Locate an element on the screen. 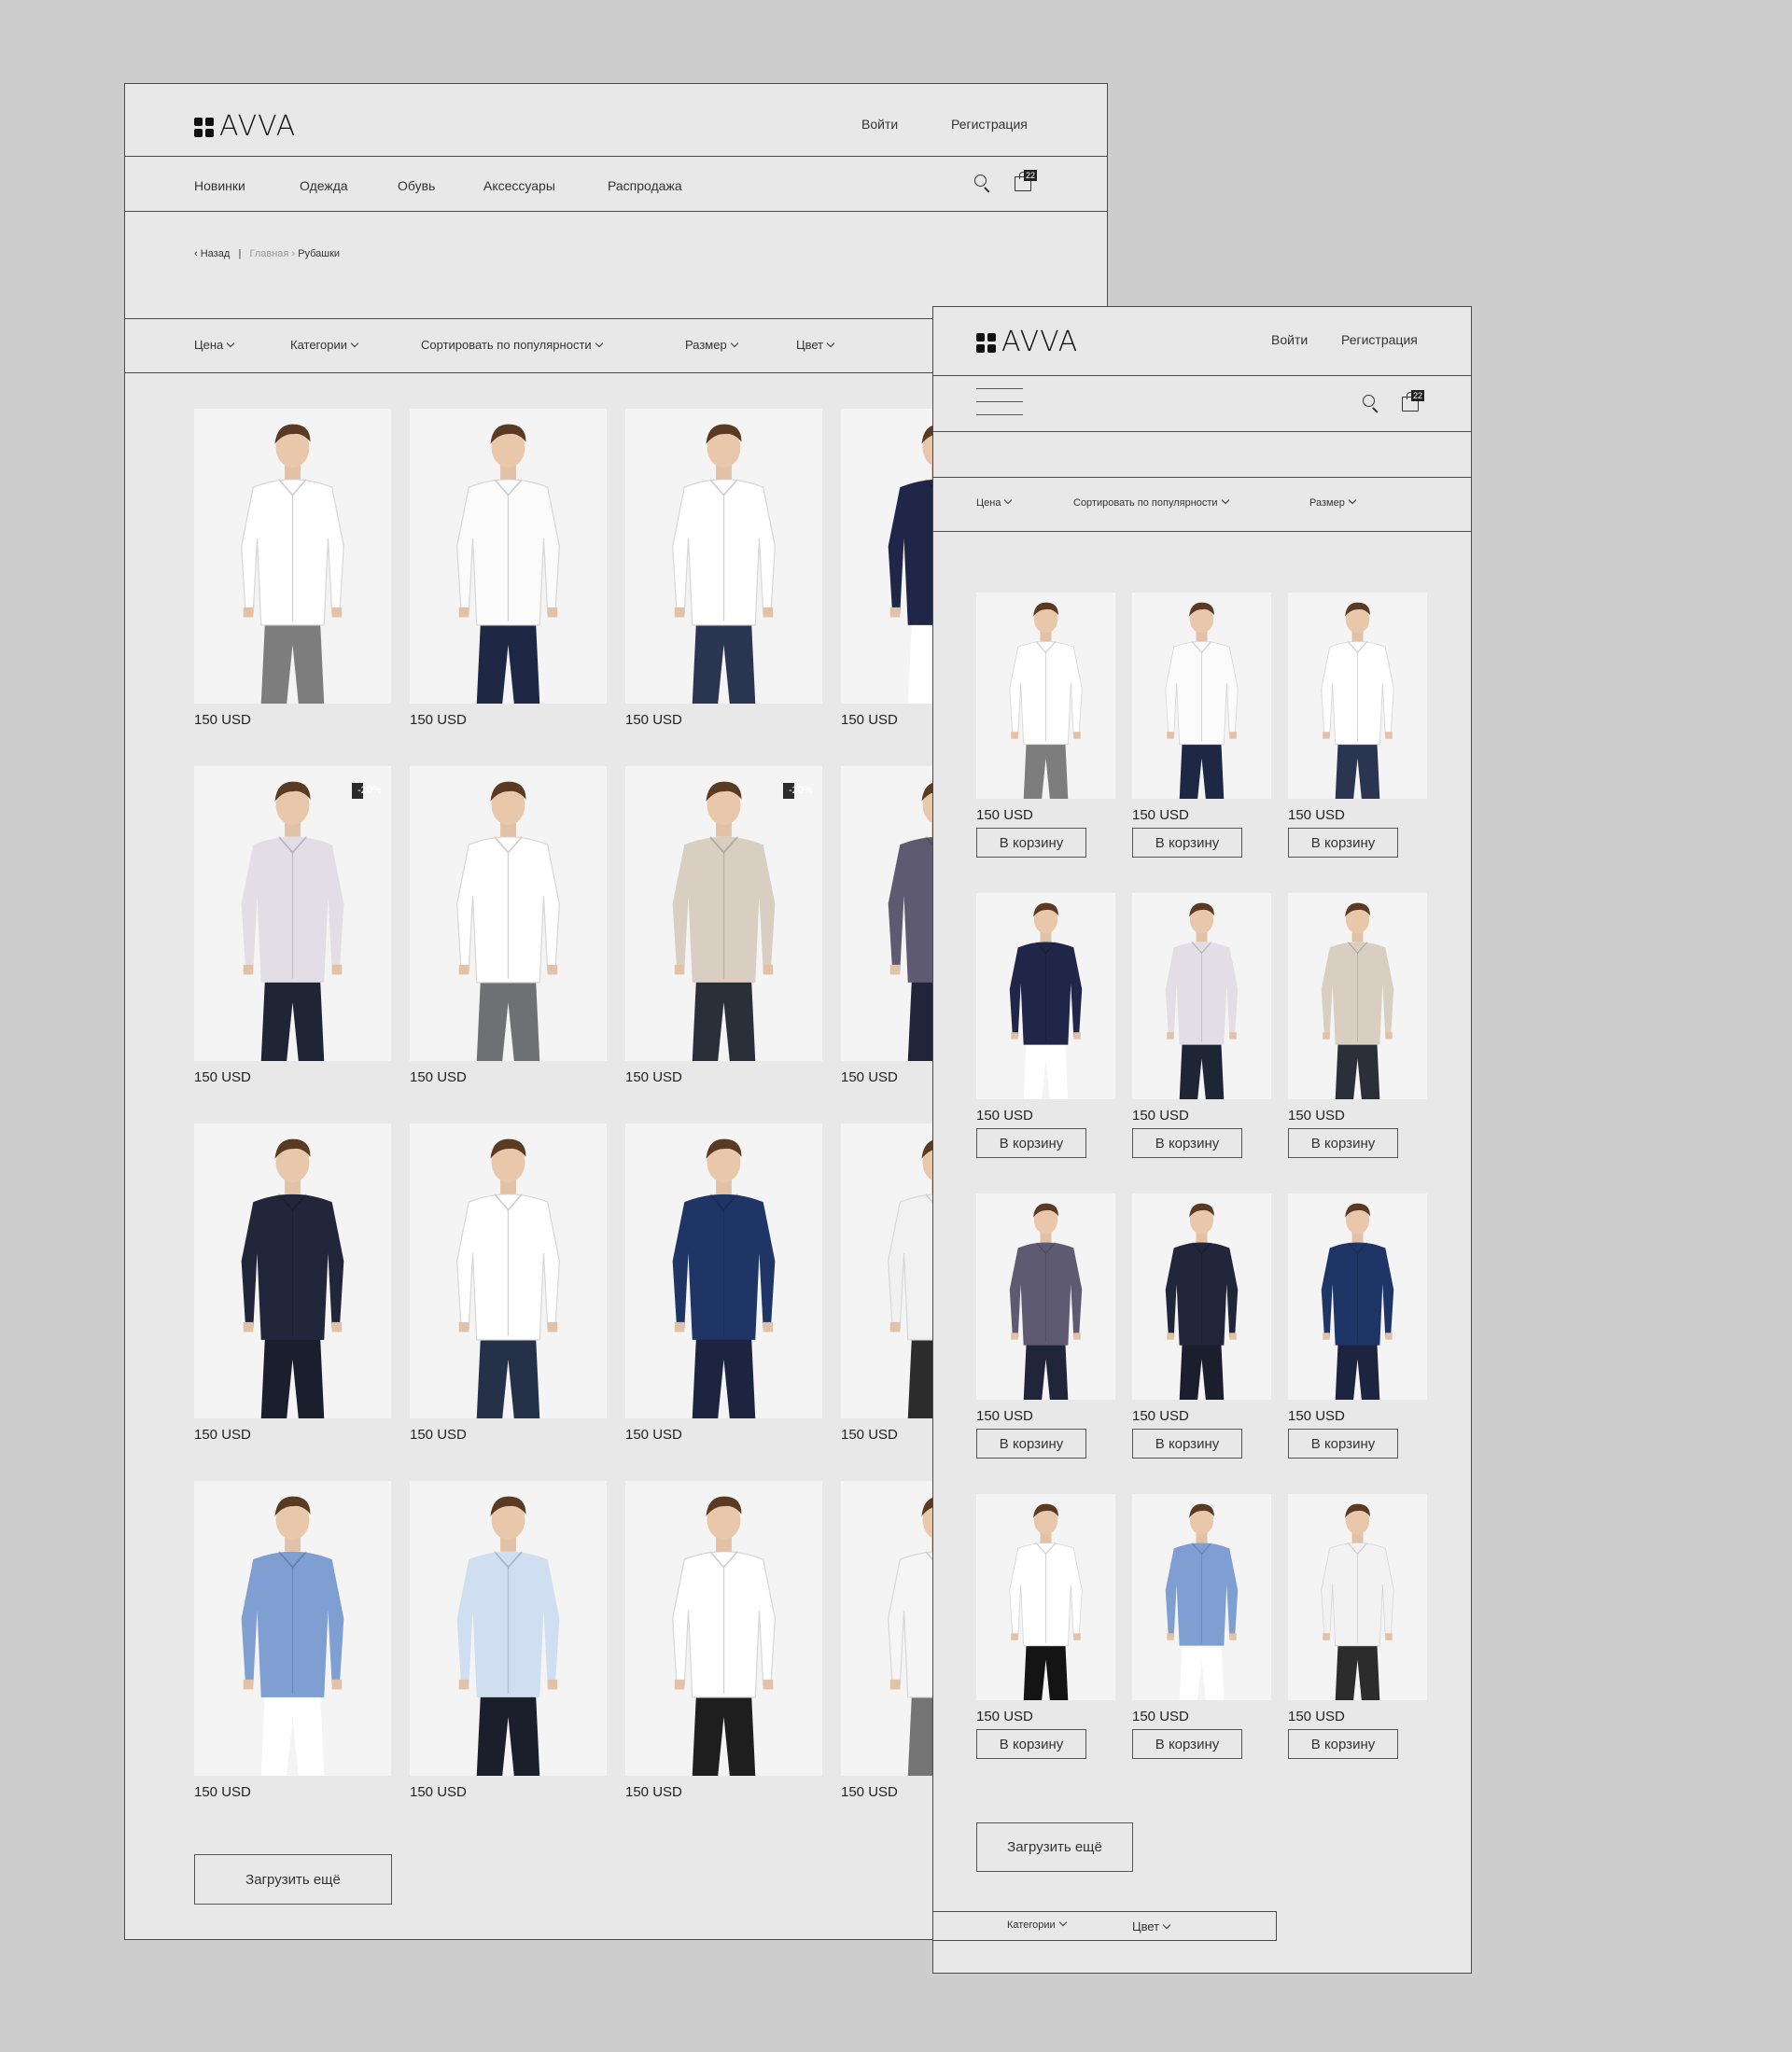  breadcrumb-home: Главная is located at coordinates (268, 253).